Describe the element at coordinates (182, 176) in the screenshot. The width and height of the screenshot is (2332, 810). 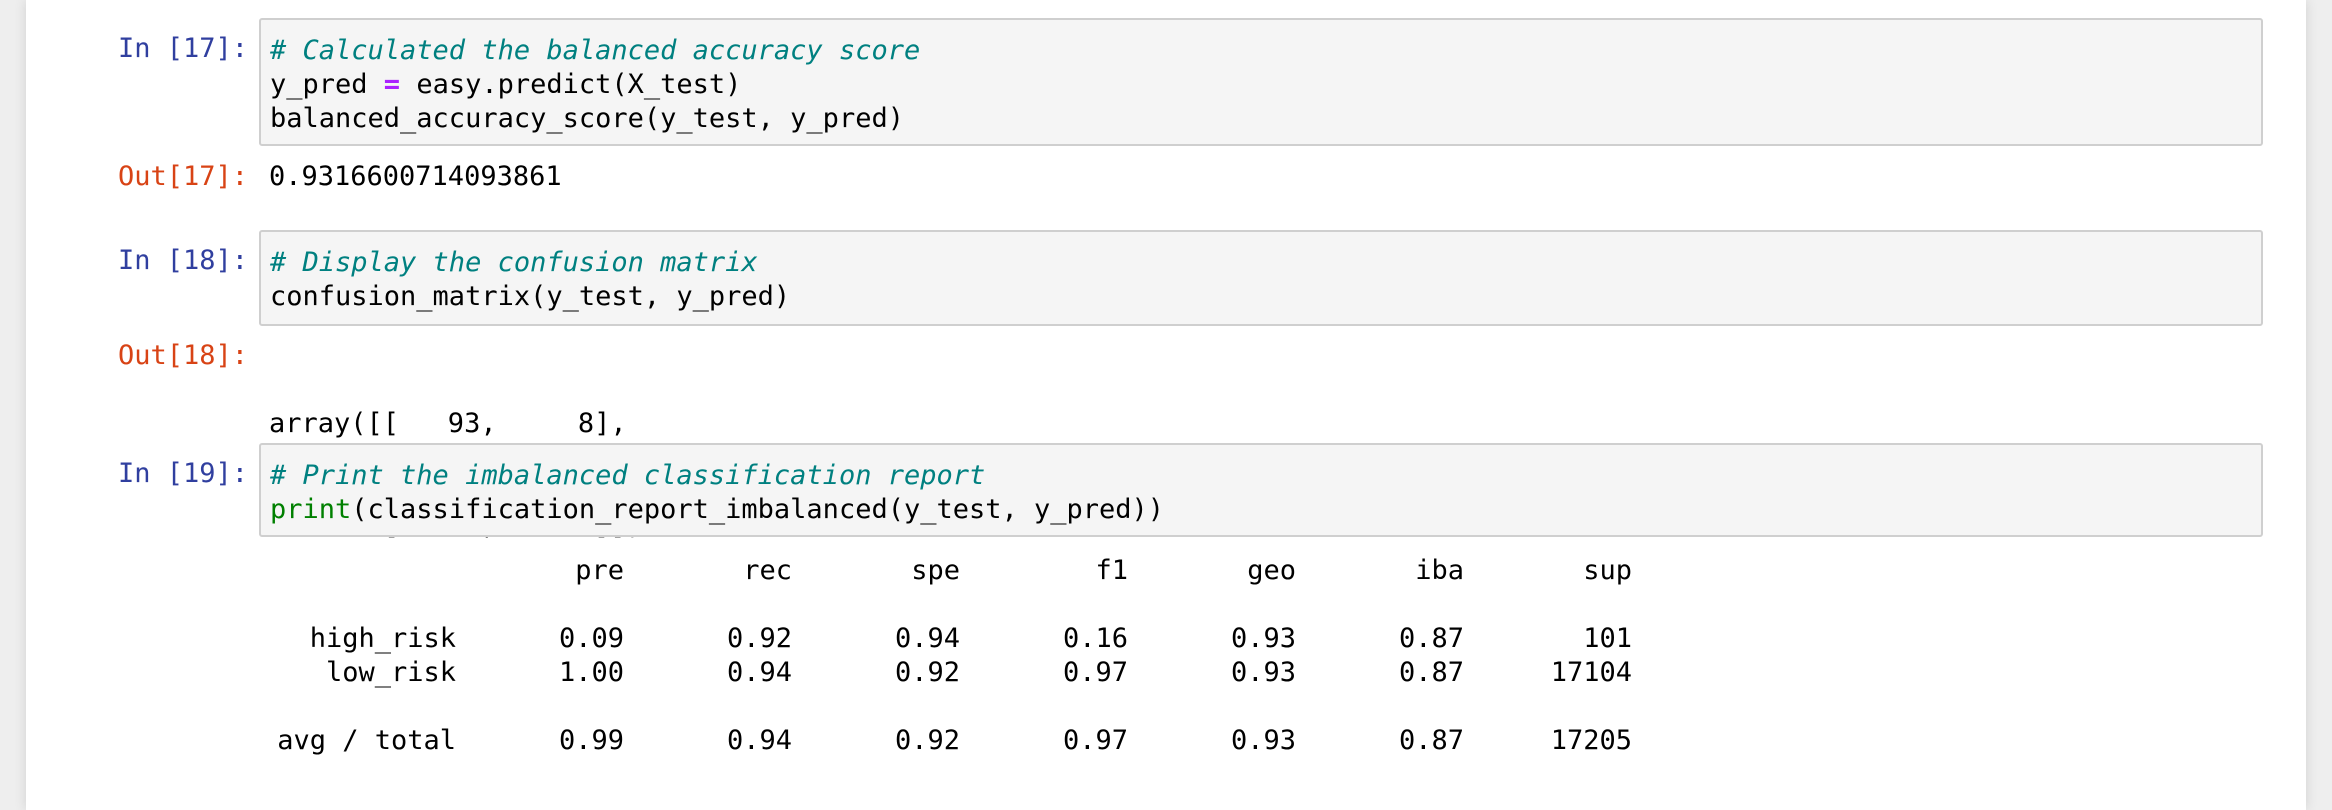
I see `out-prompt: Out[17]:` at that location.